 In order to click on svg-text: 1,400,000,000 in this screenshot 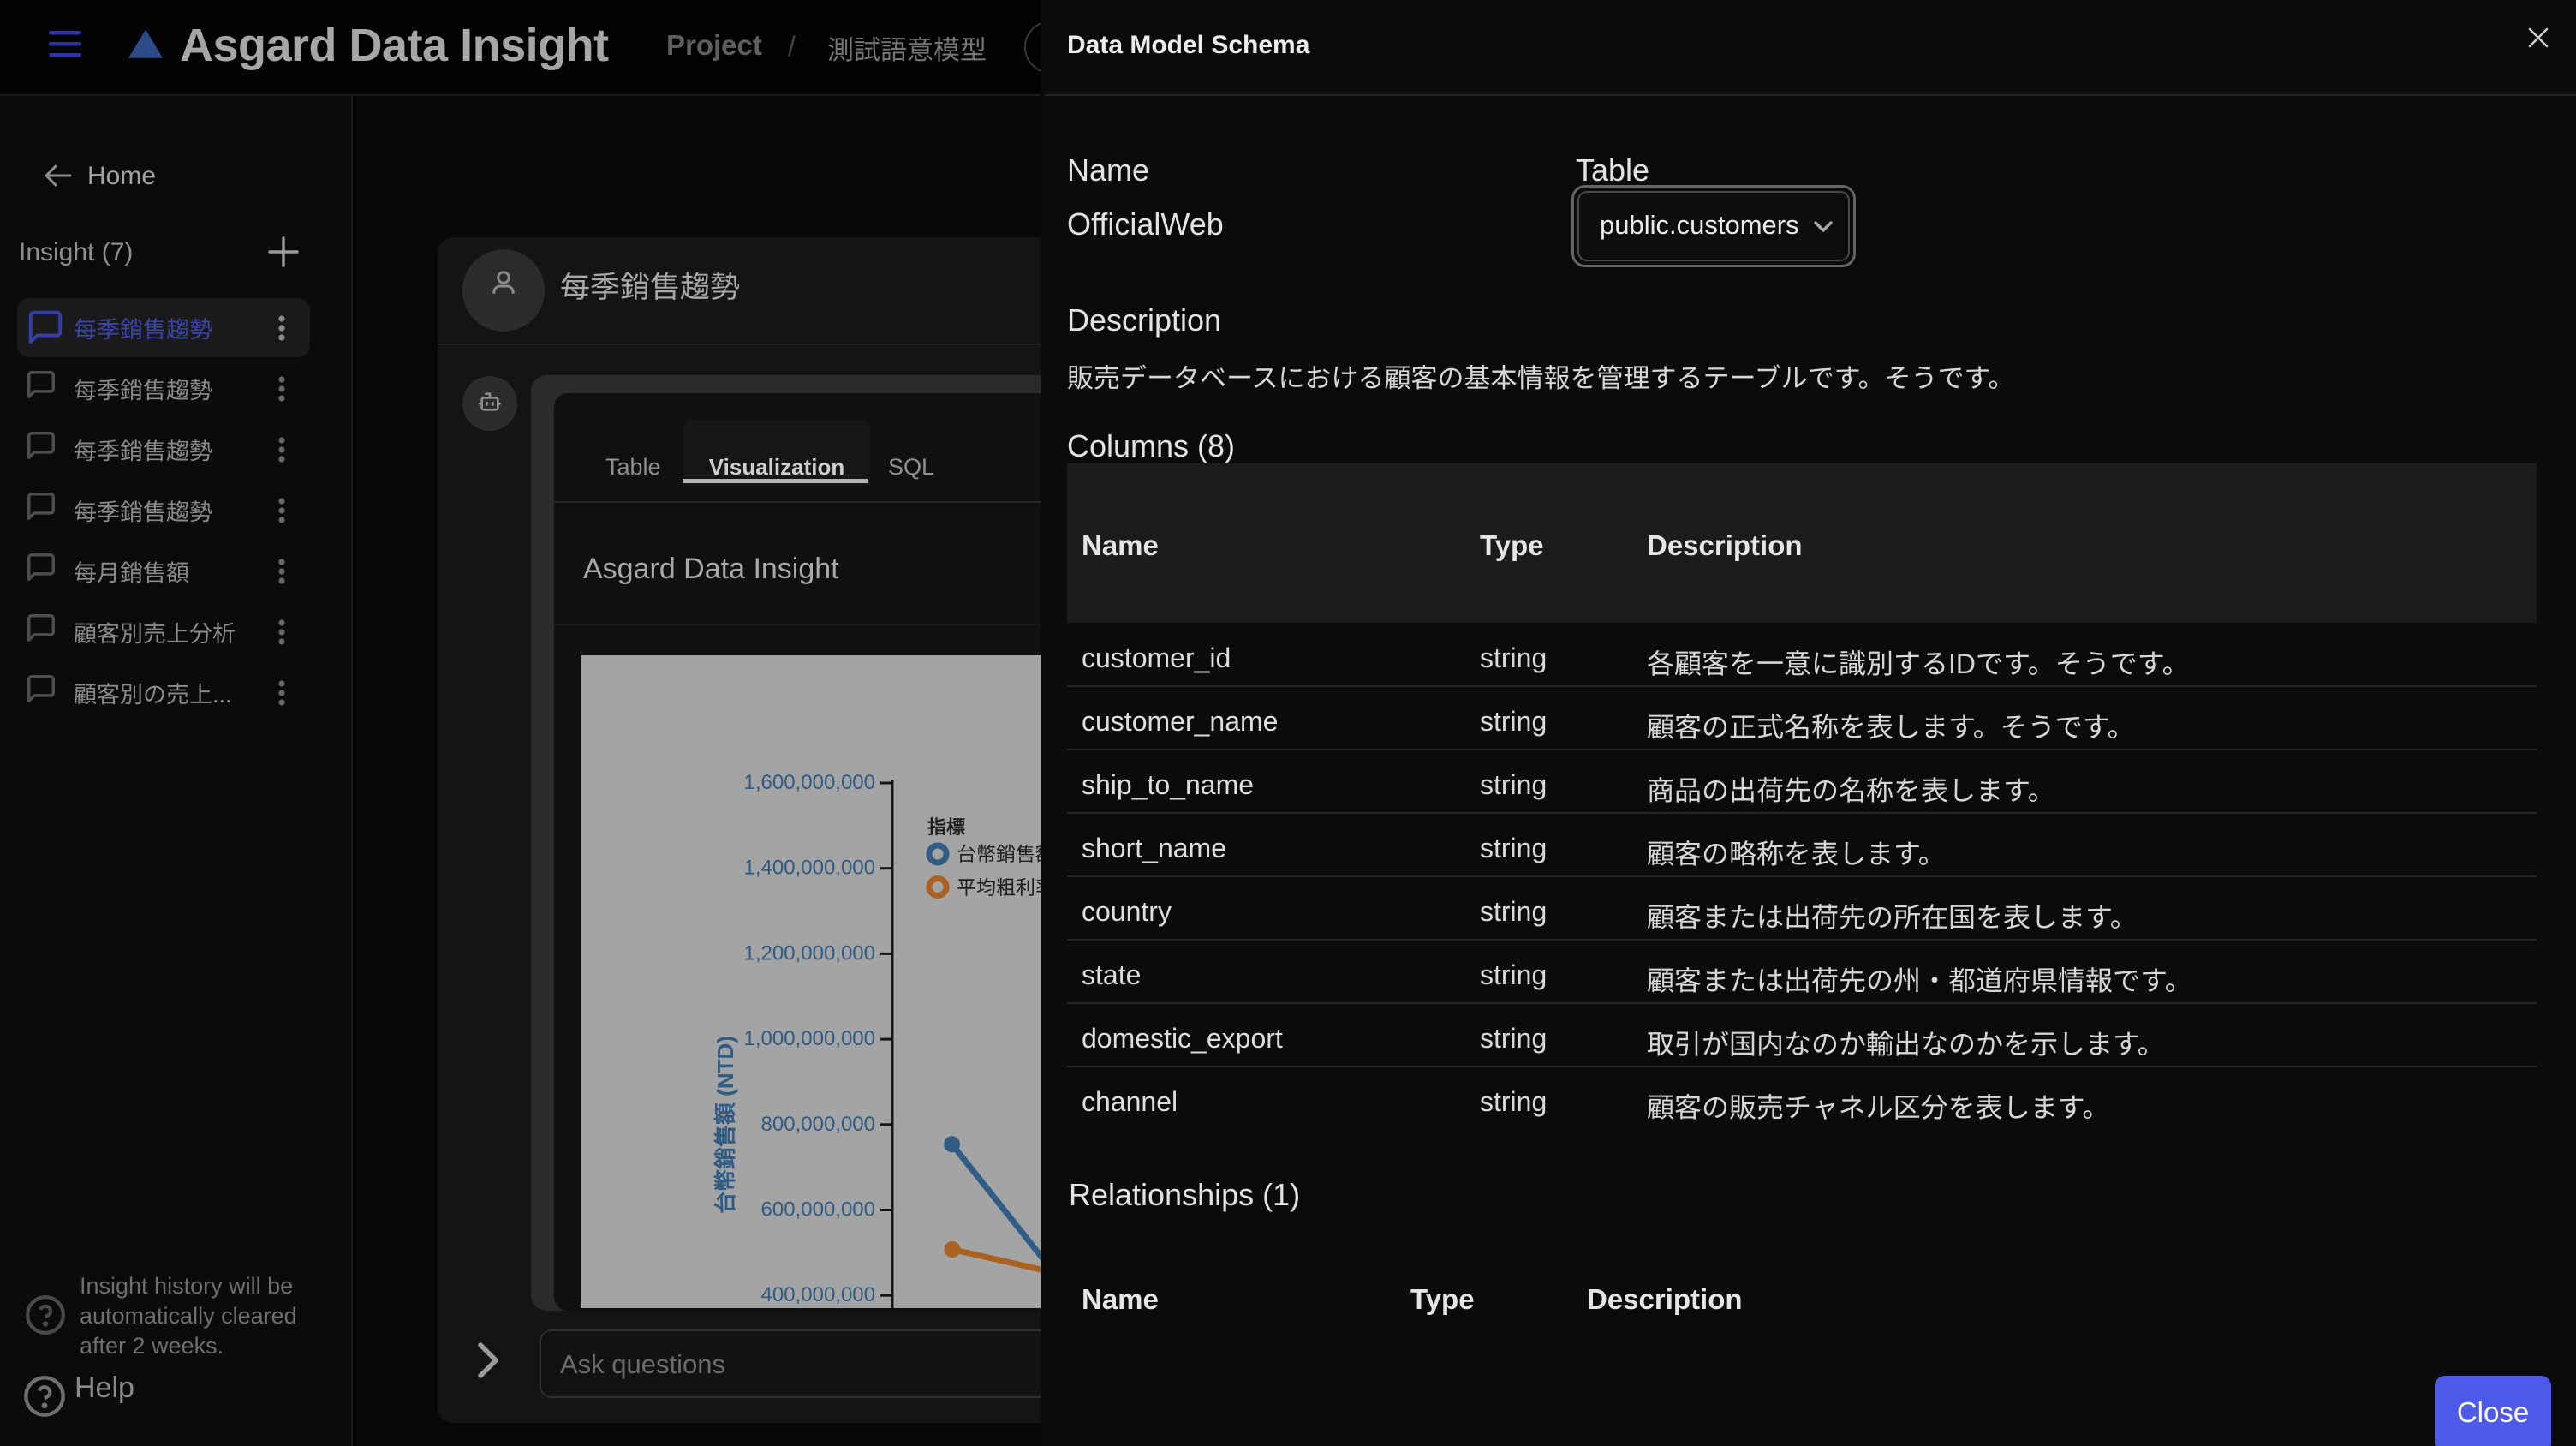, I will do `click(810, 869)`.